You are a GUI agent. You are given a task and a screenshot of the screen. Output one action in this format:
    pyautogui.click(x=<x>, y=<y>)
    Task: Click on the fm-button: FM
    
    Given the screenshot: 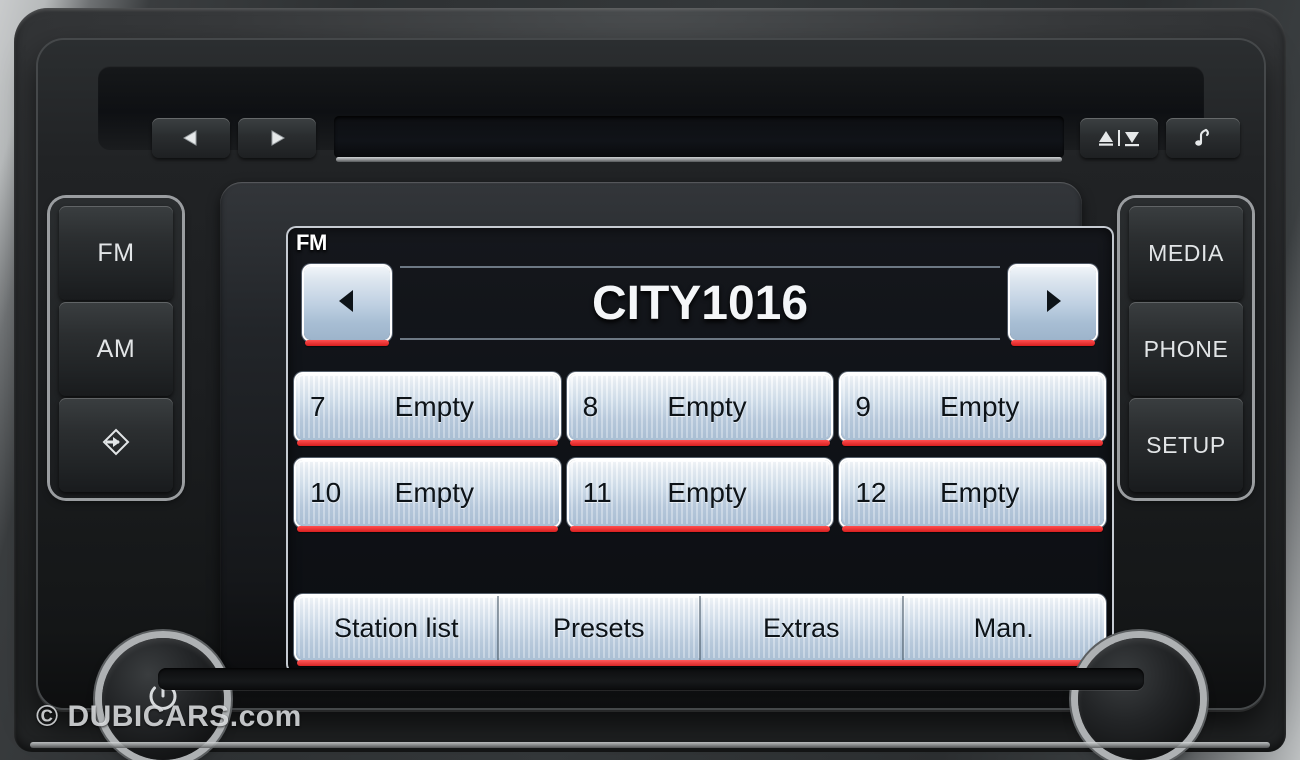 What is the action you would take?
    pyautogui.click(x=116, y=253)
    